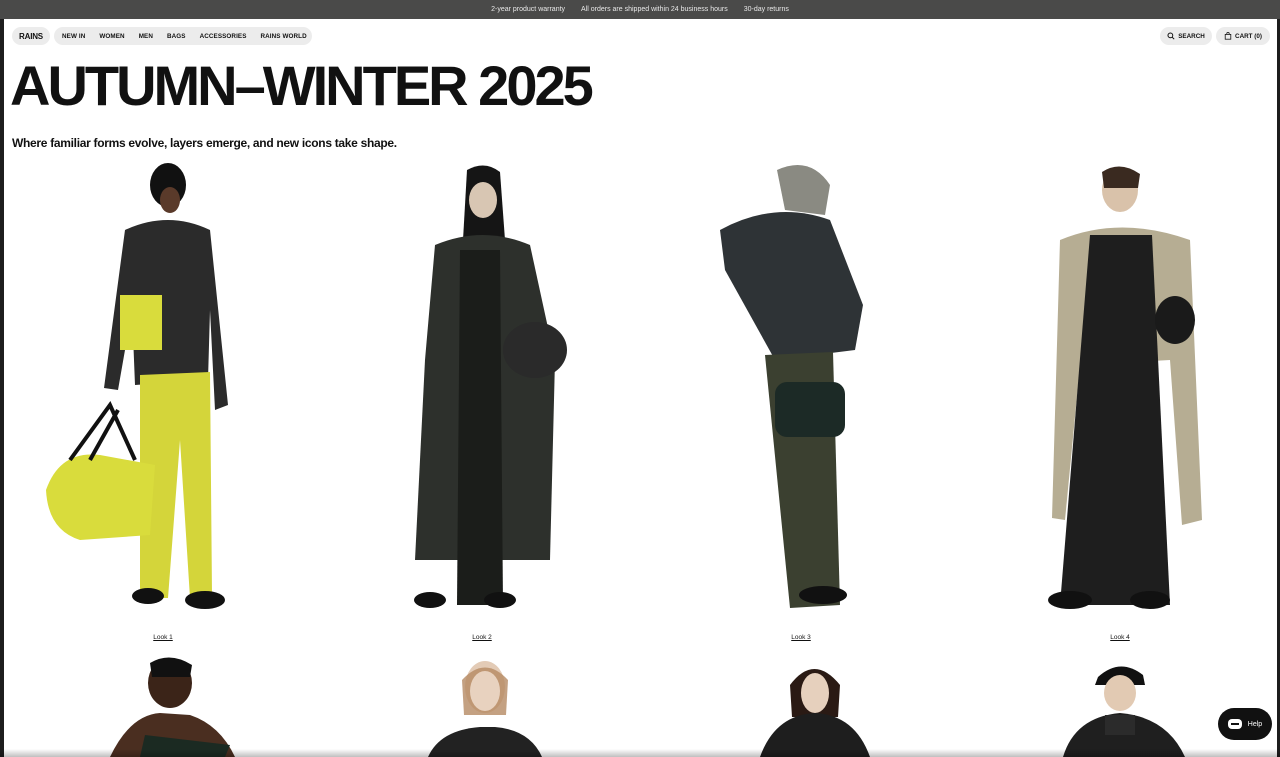 This screenshot has height=757, width=1280. Describe the element at coordinates (163, 637) in the screenshot. I see `look-1-link: Look 1` at that location.